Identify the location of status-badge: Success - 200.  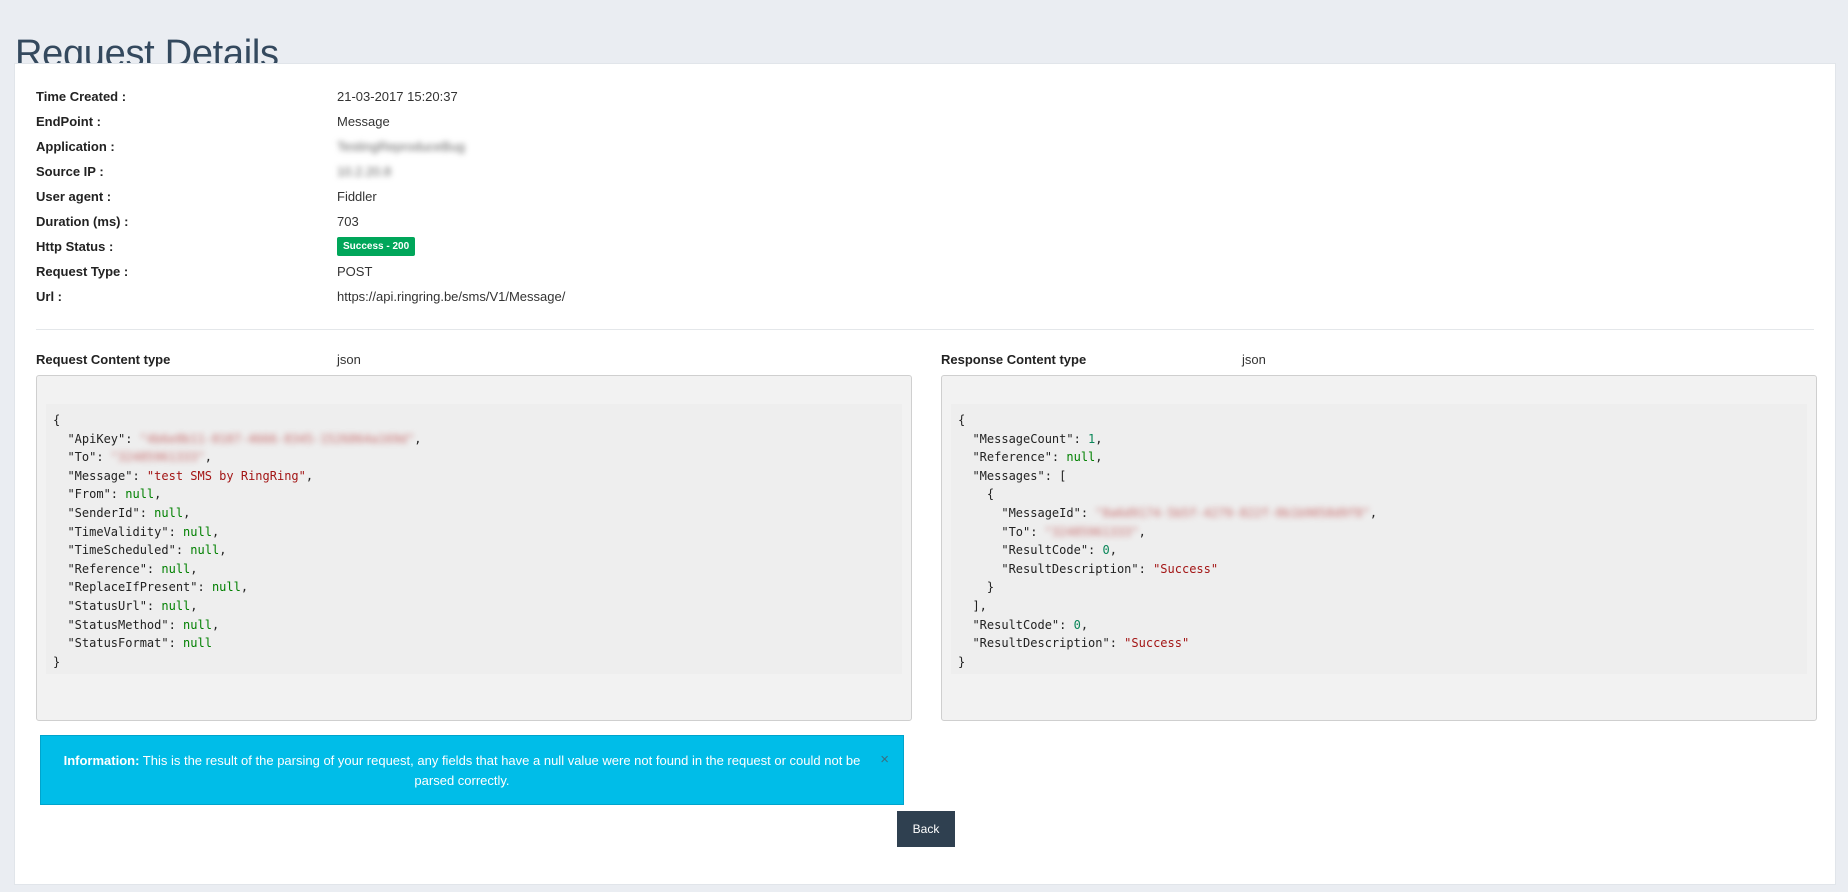
(376, 247).